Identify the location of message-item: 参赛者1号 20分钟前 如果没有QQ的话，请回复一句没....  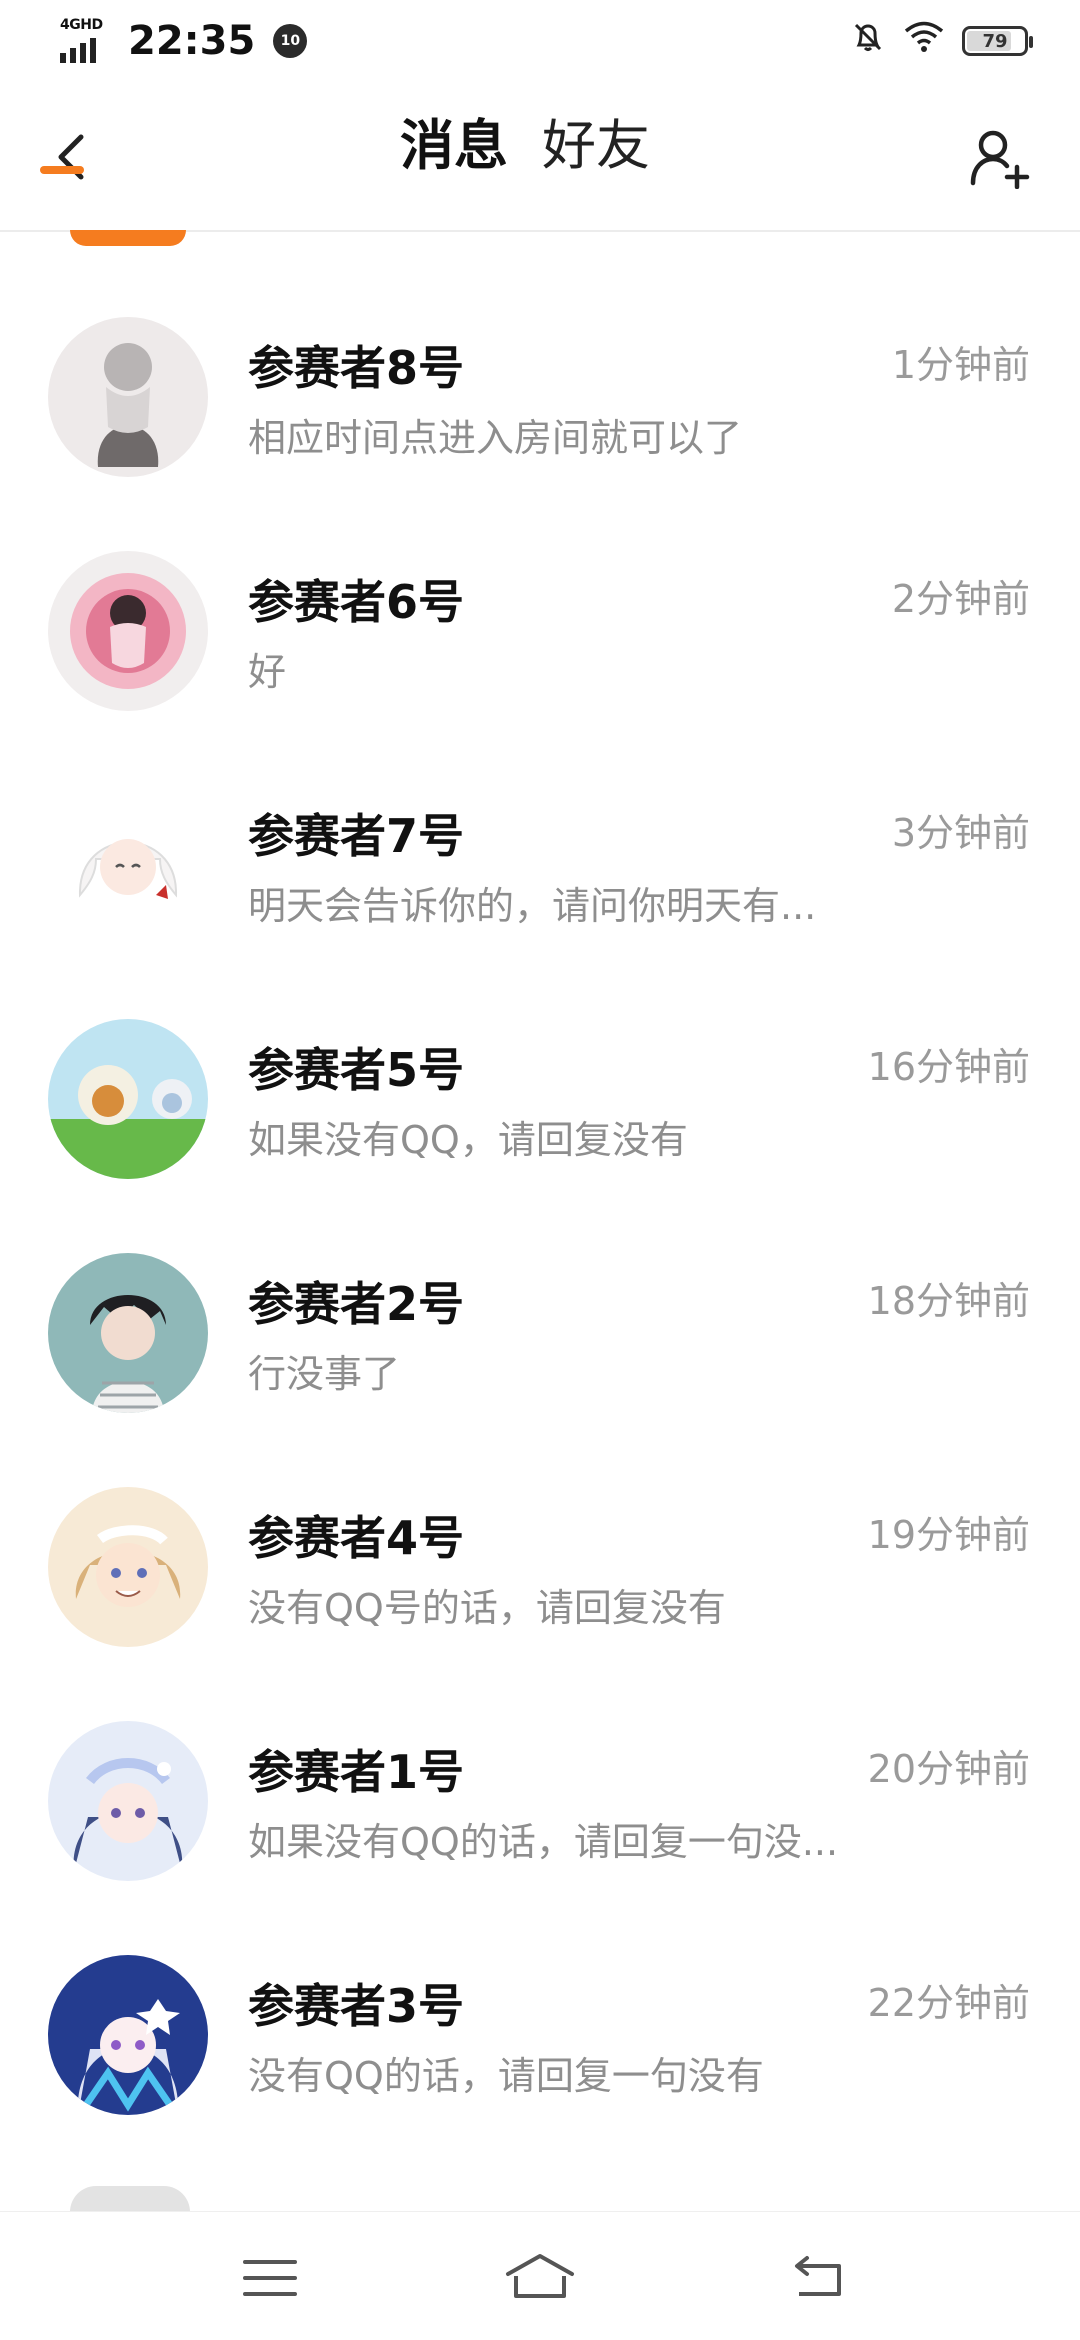
(540, 1758).